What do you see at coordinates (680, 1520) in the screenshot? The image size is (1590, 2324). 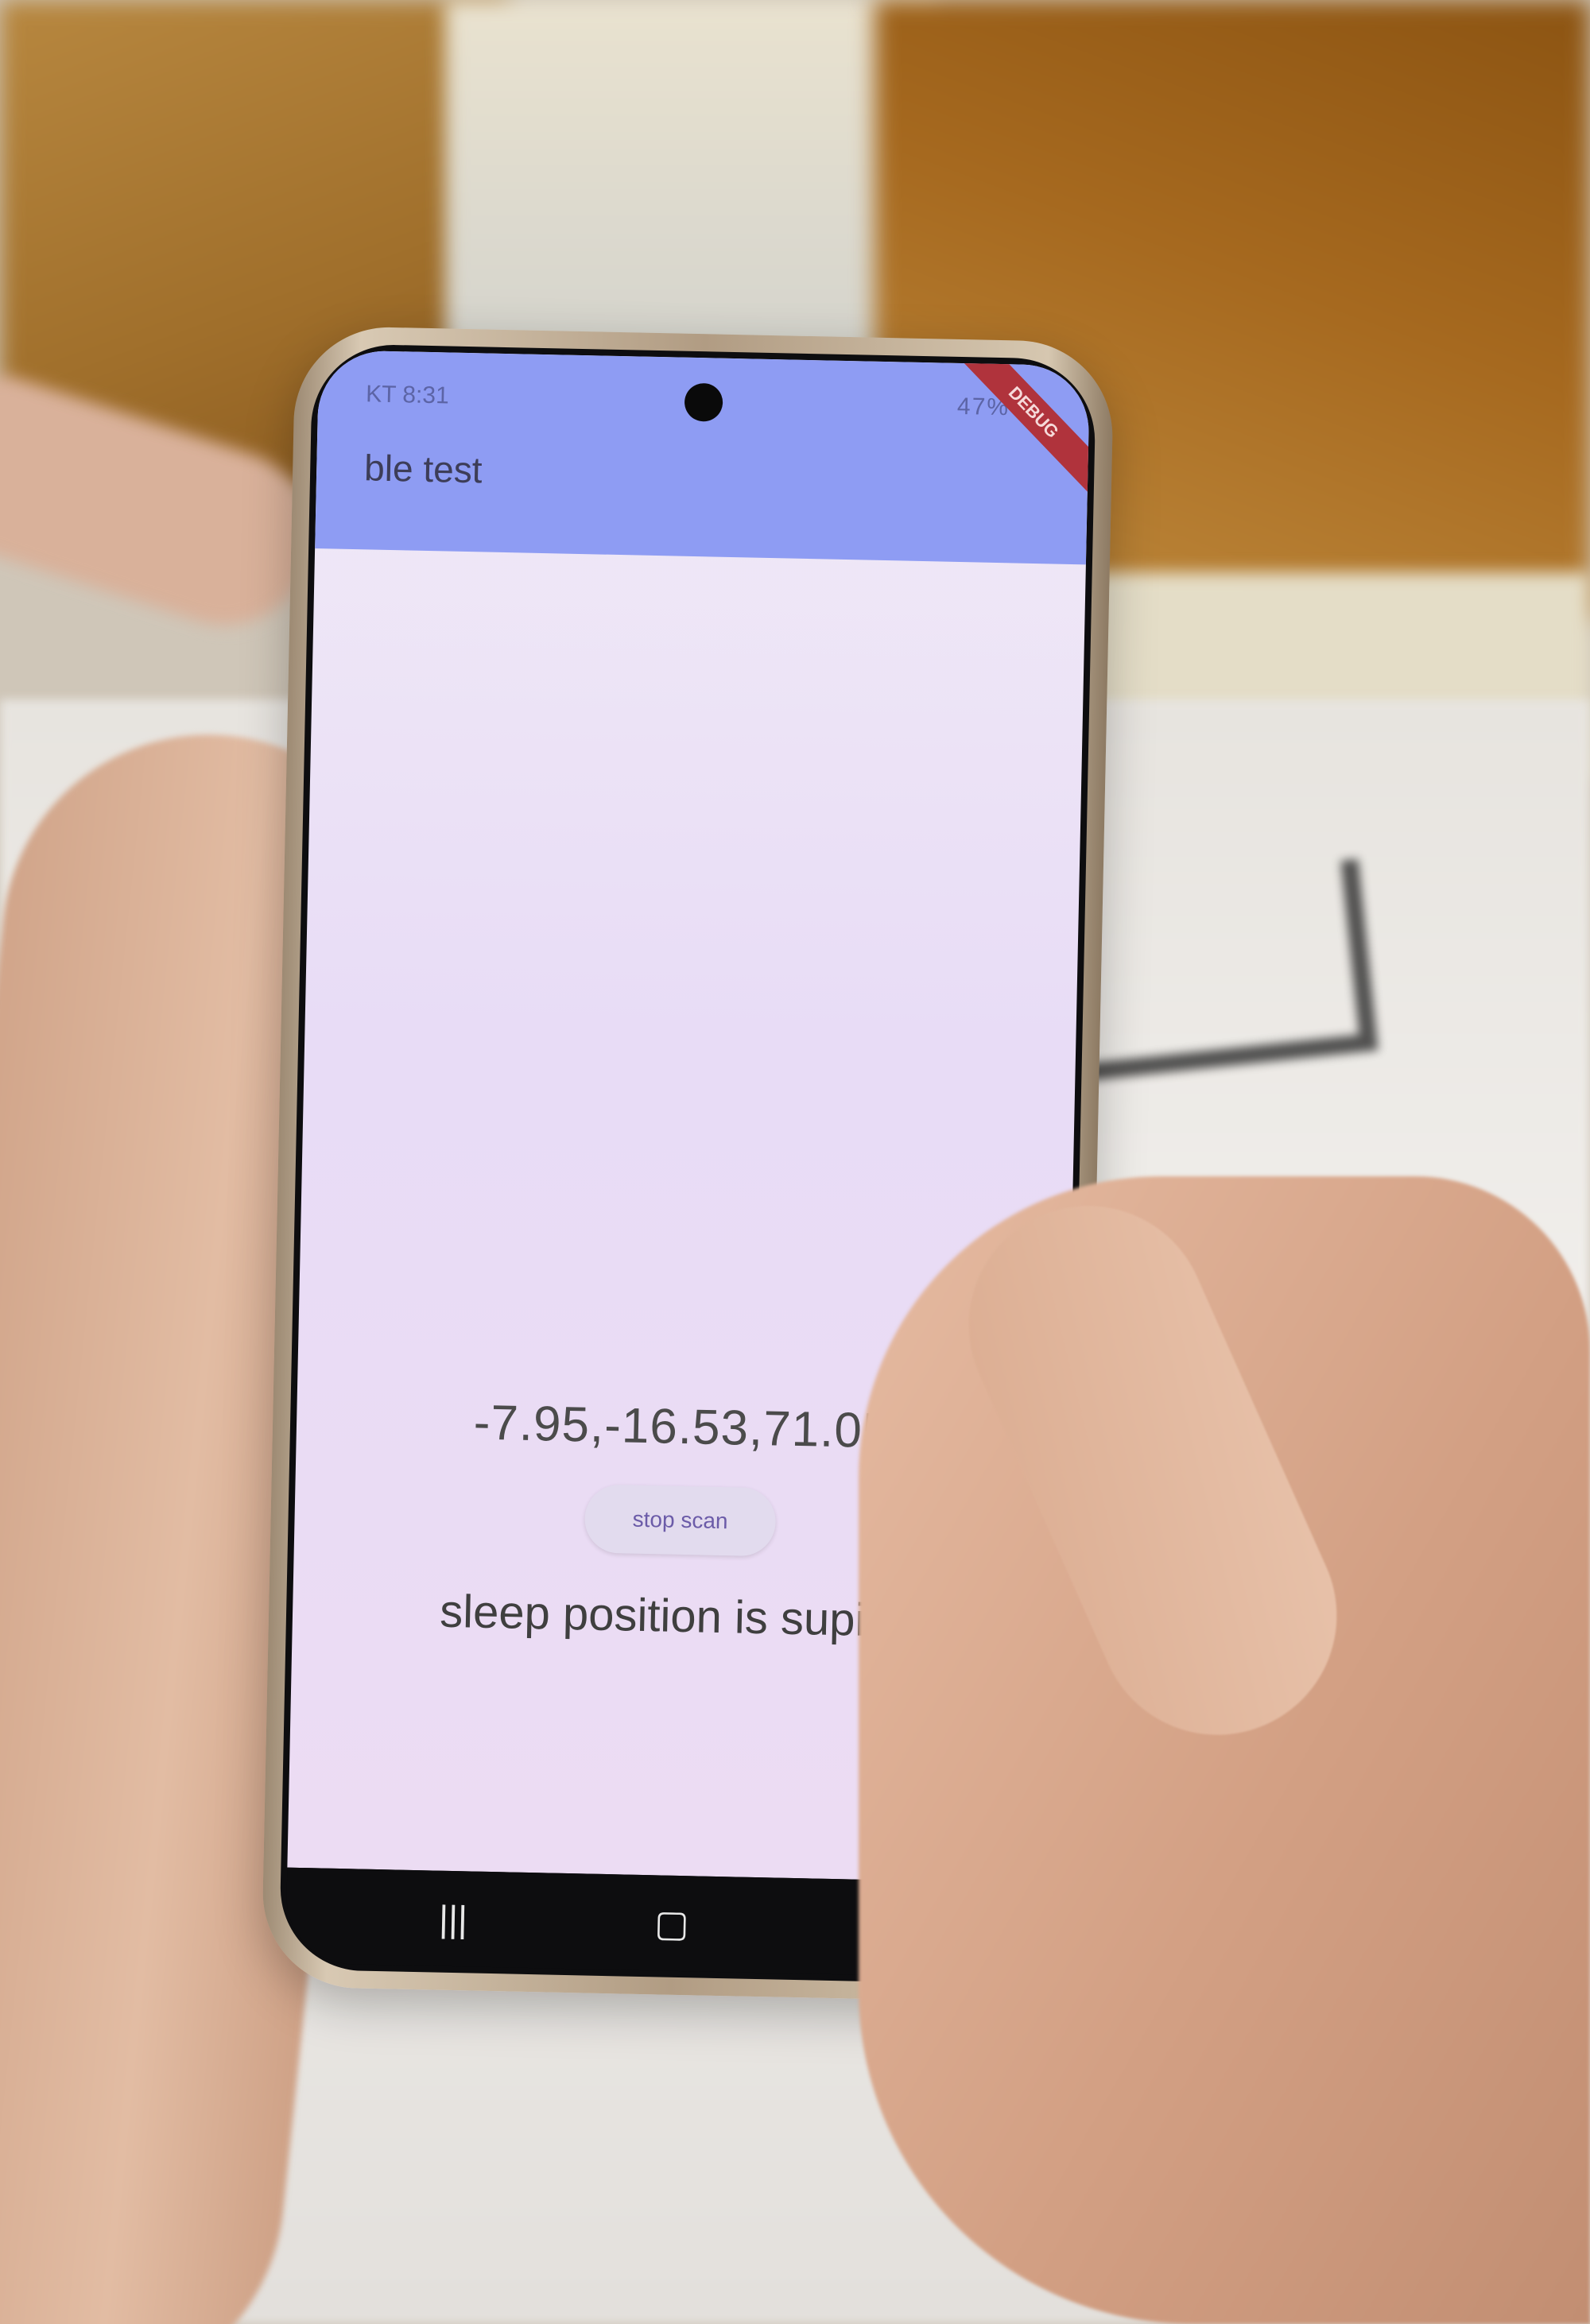 I see `stop-scan-button: stop scan` at bounding box center [680, 1520].